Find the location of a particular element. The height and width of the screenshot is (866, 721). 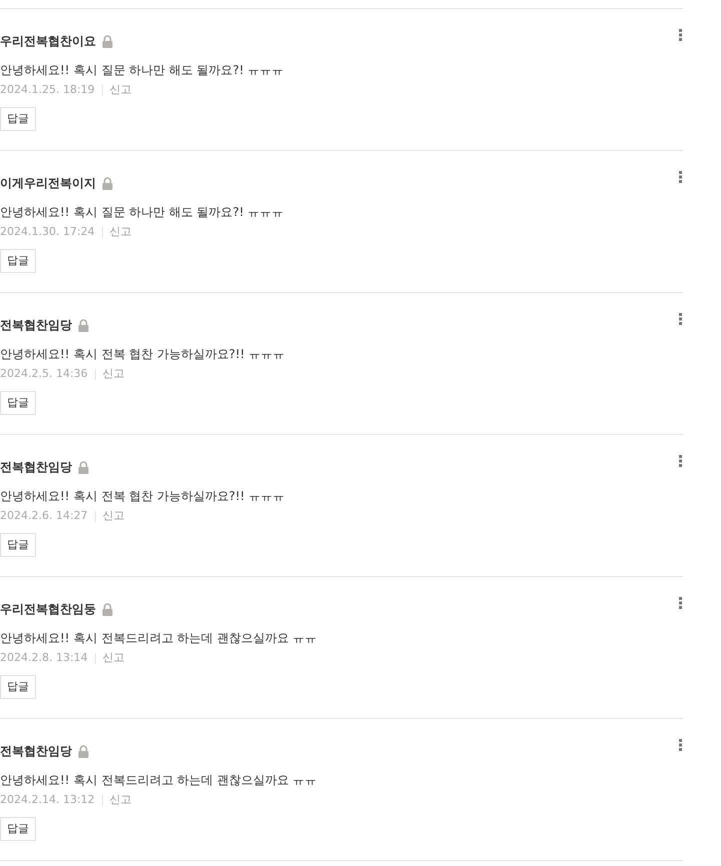

comment-date: 2024.2.6. 14:27 is located at coordinates (44, 516).